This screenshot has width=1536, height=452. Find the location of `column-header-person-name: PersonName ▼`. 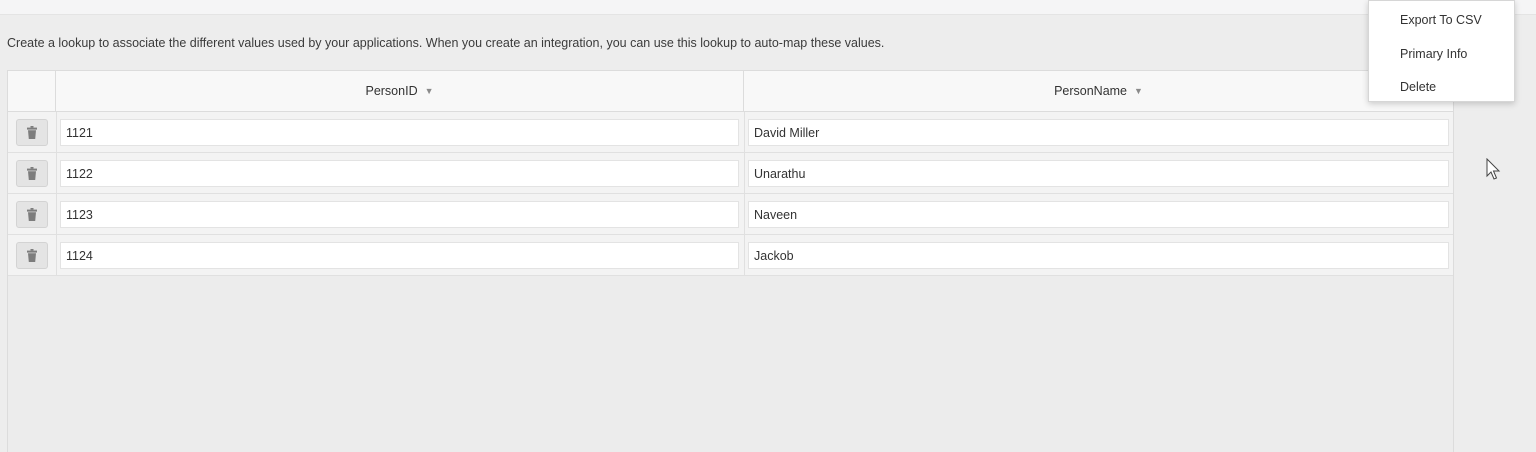

column-header-person-name: PersonName ▼ is located at coordinates (1098, 91).